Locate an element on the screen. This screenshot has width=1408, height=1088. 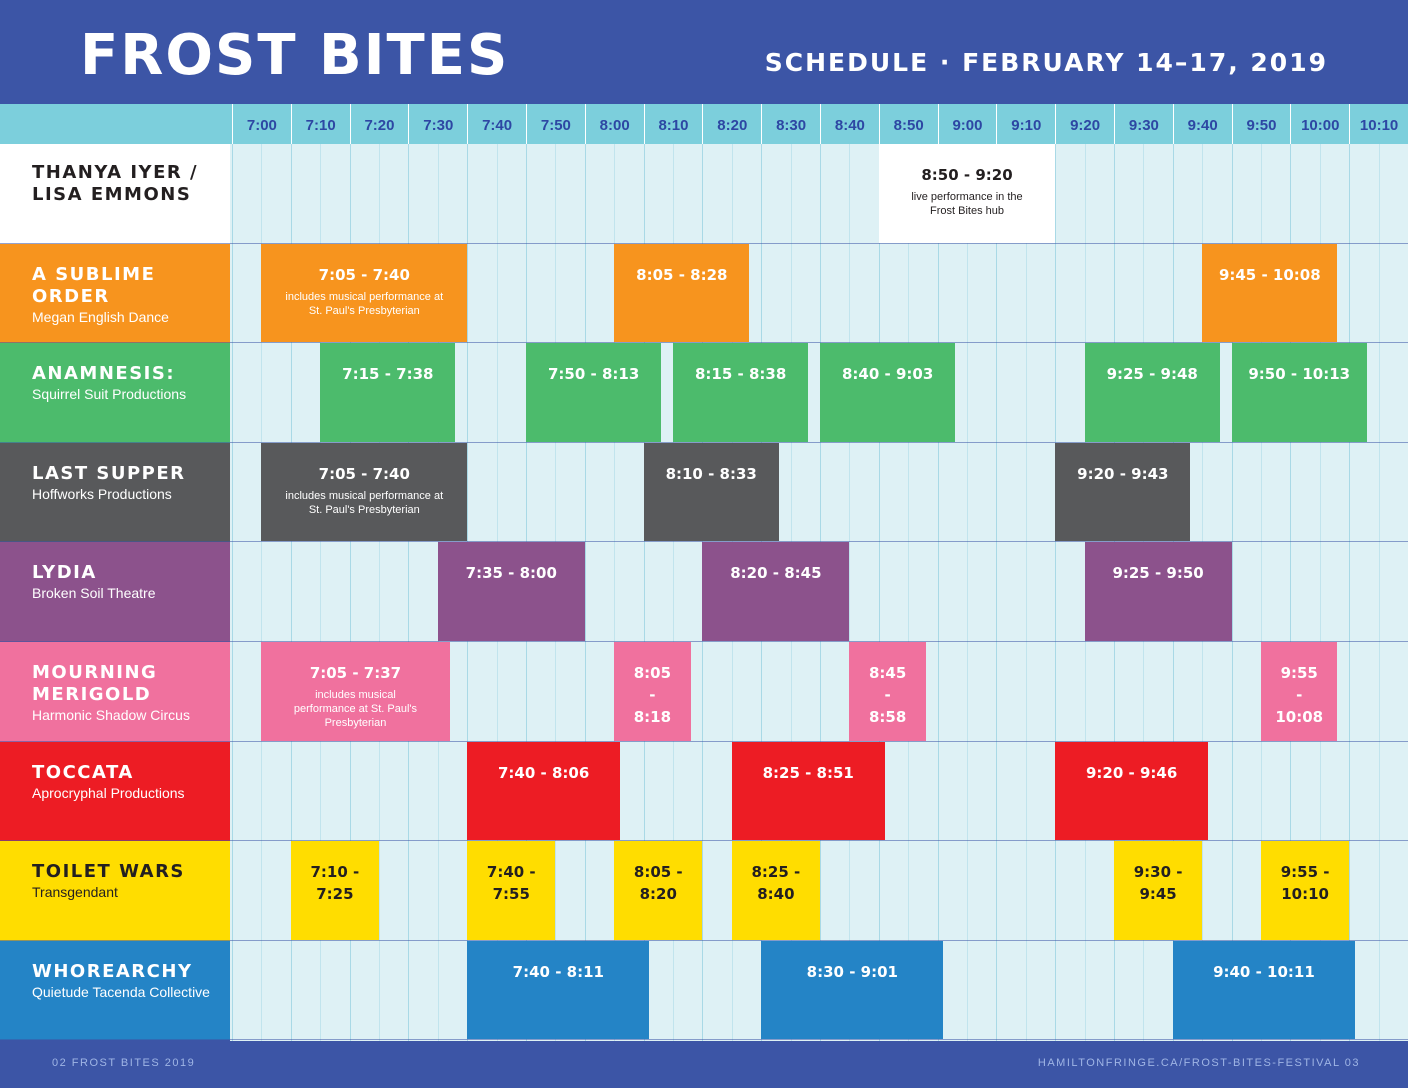
performance-slot: 8:15 - 8:38 is located at coordinates (741, 392).